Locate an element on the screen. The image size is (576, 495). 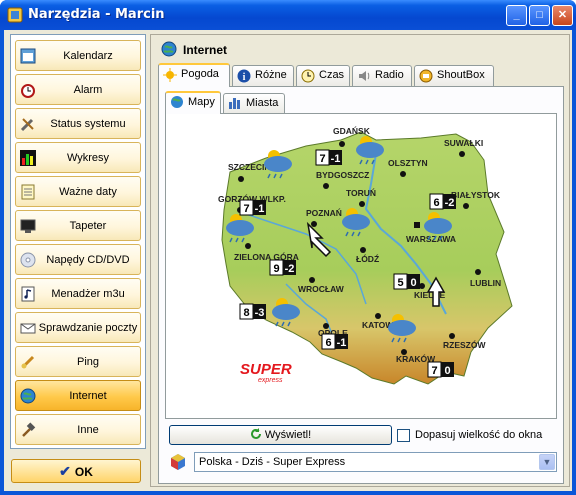
speaker-icon is located at coordinates (364, 76).